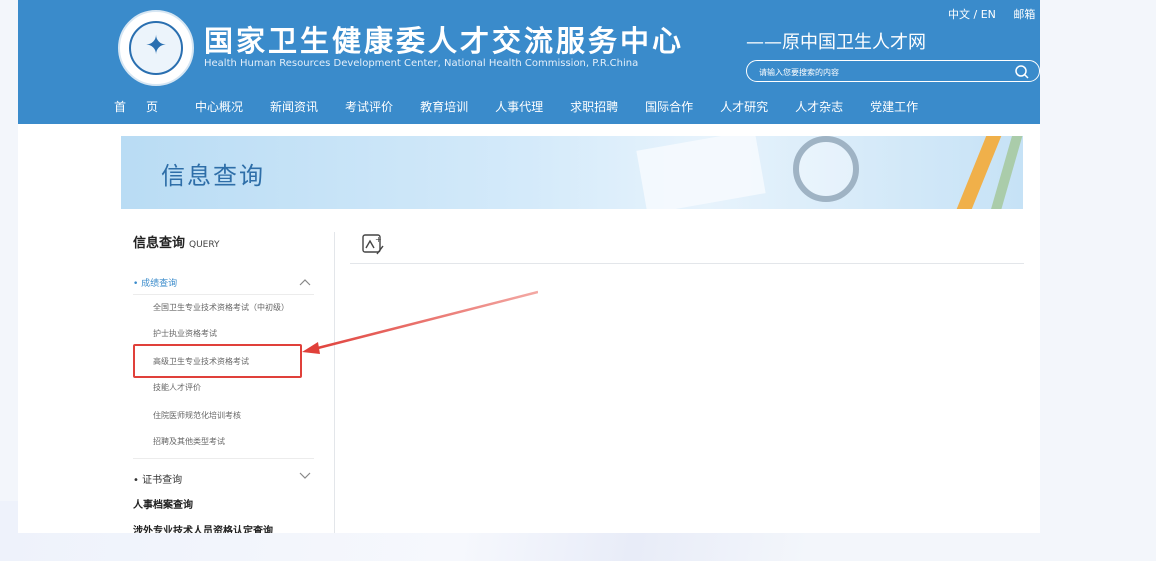 The image size is (1156, 561). Describe the element at coordinates (197, 415) in the screenshot. I see `sidebar-item-residency: 住院医师规范化培训考核` at that location.